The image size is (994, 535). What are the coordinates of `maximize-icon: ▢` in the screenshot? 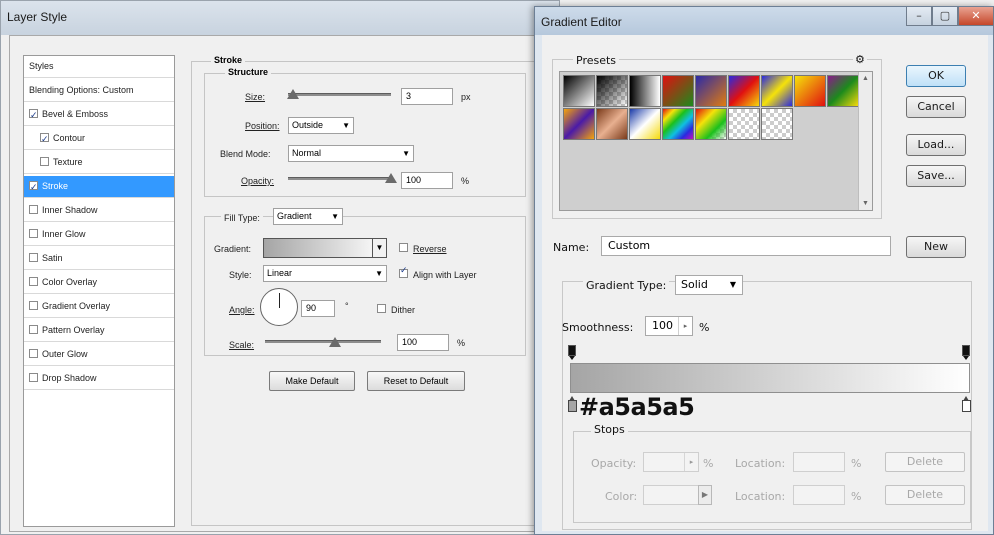 It's located at (945, 16).